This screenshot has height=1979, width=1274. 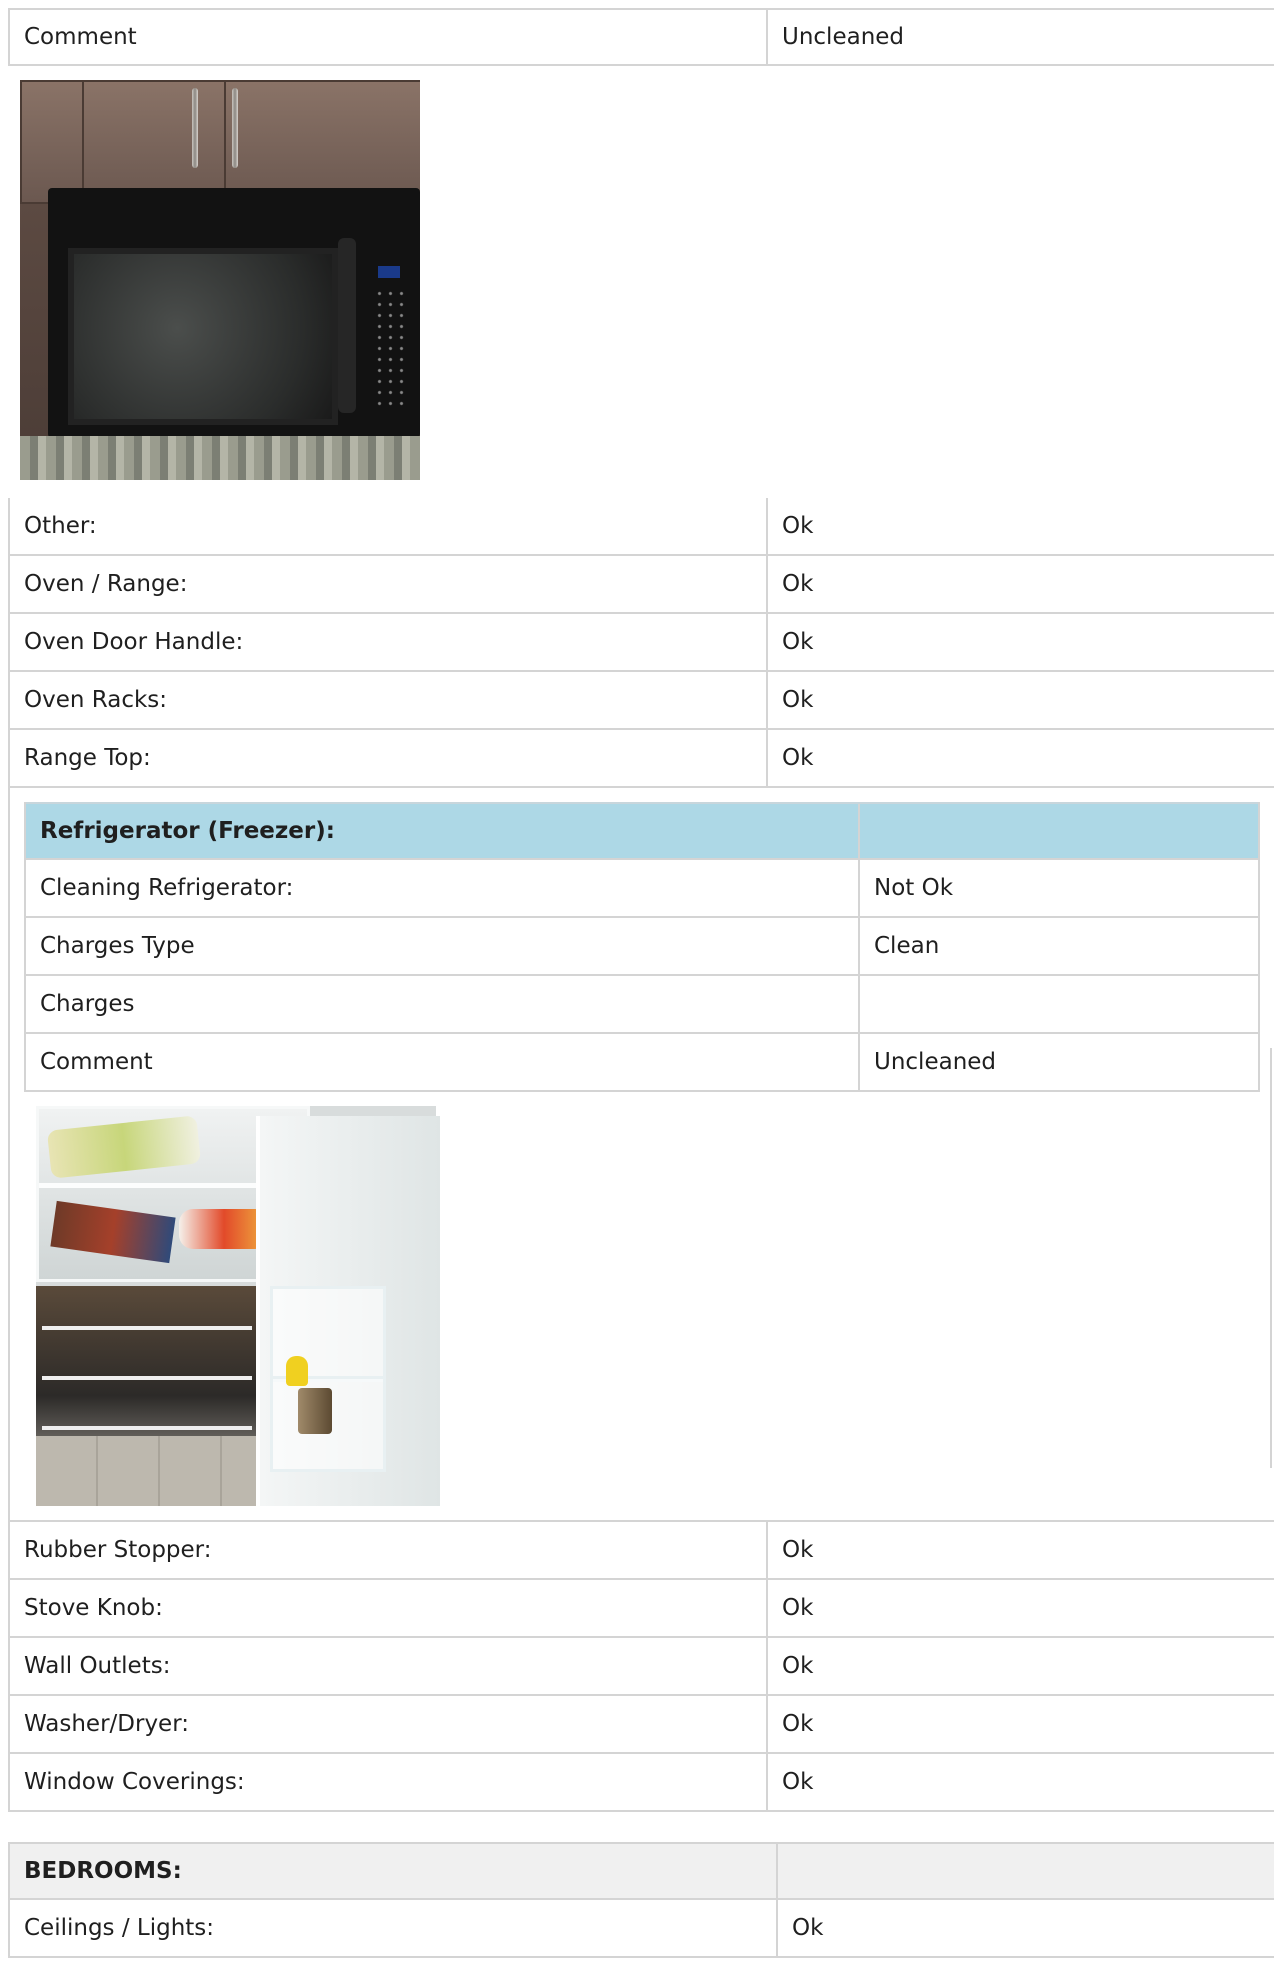 I want to click on table-row: Oven Racks: Ok, so click(x=641, y=701).